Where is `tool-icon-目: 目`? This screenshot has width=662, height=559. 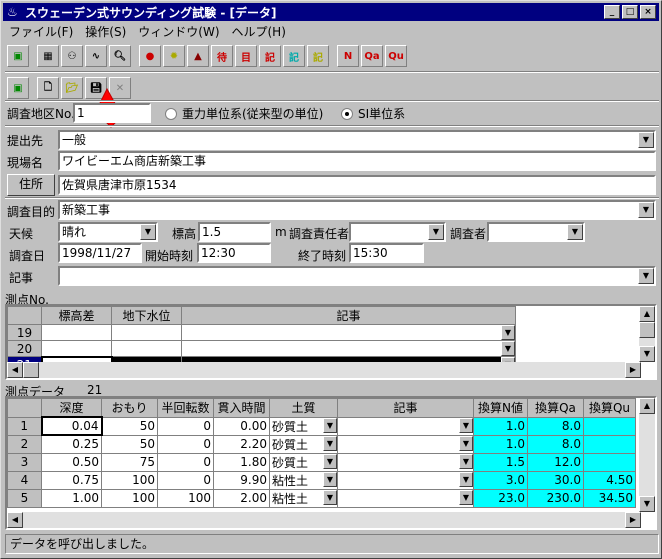
tool-icon-目: 目 is located at coordinates (246, 56).